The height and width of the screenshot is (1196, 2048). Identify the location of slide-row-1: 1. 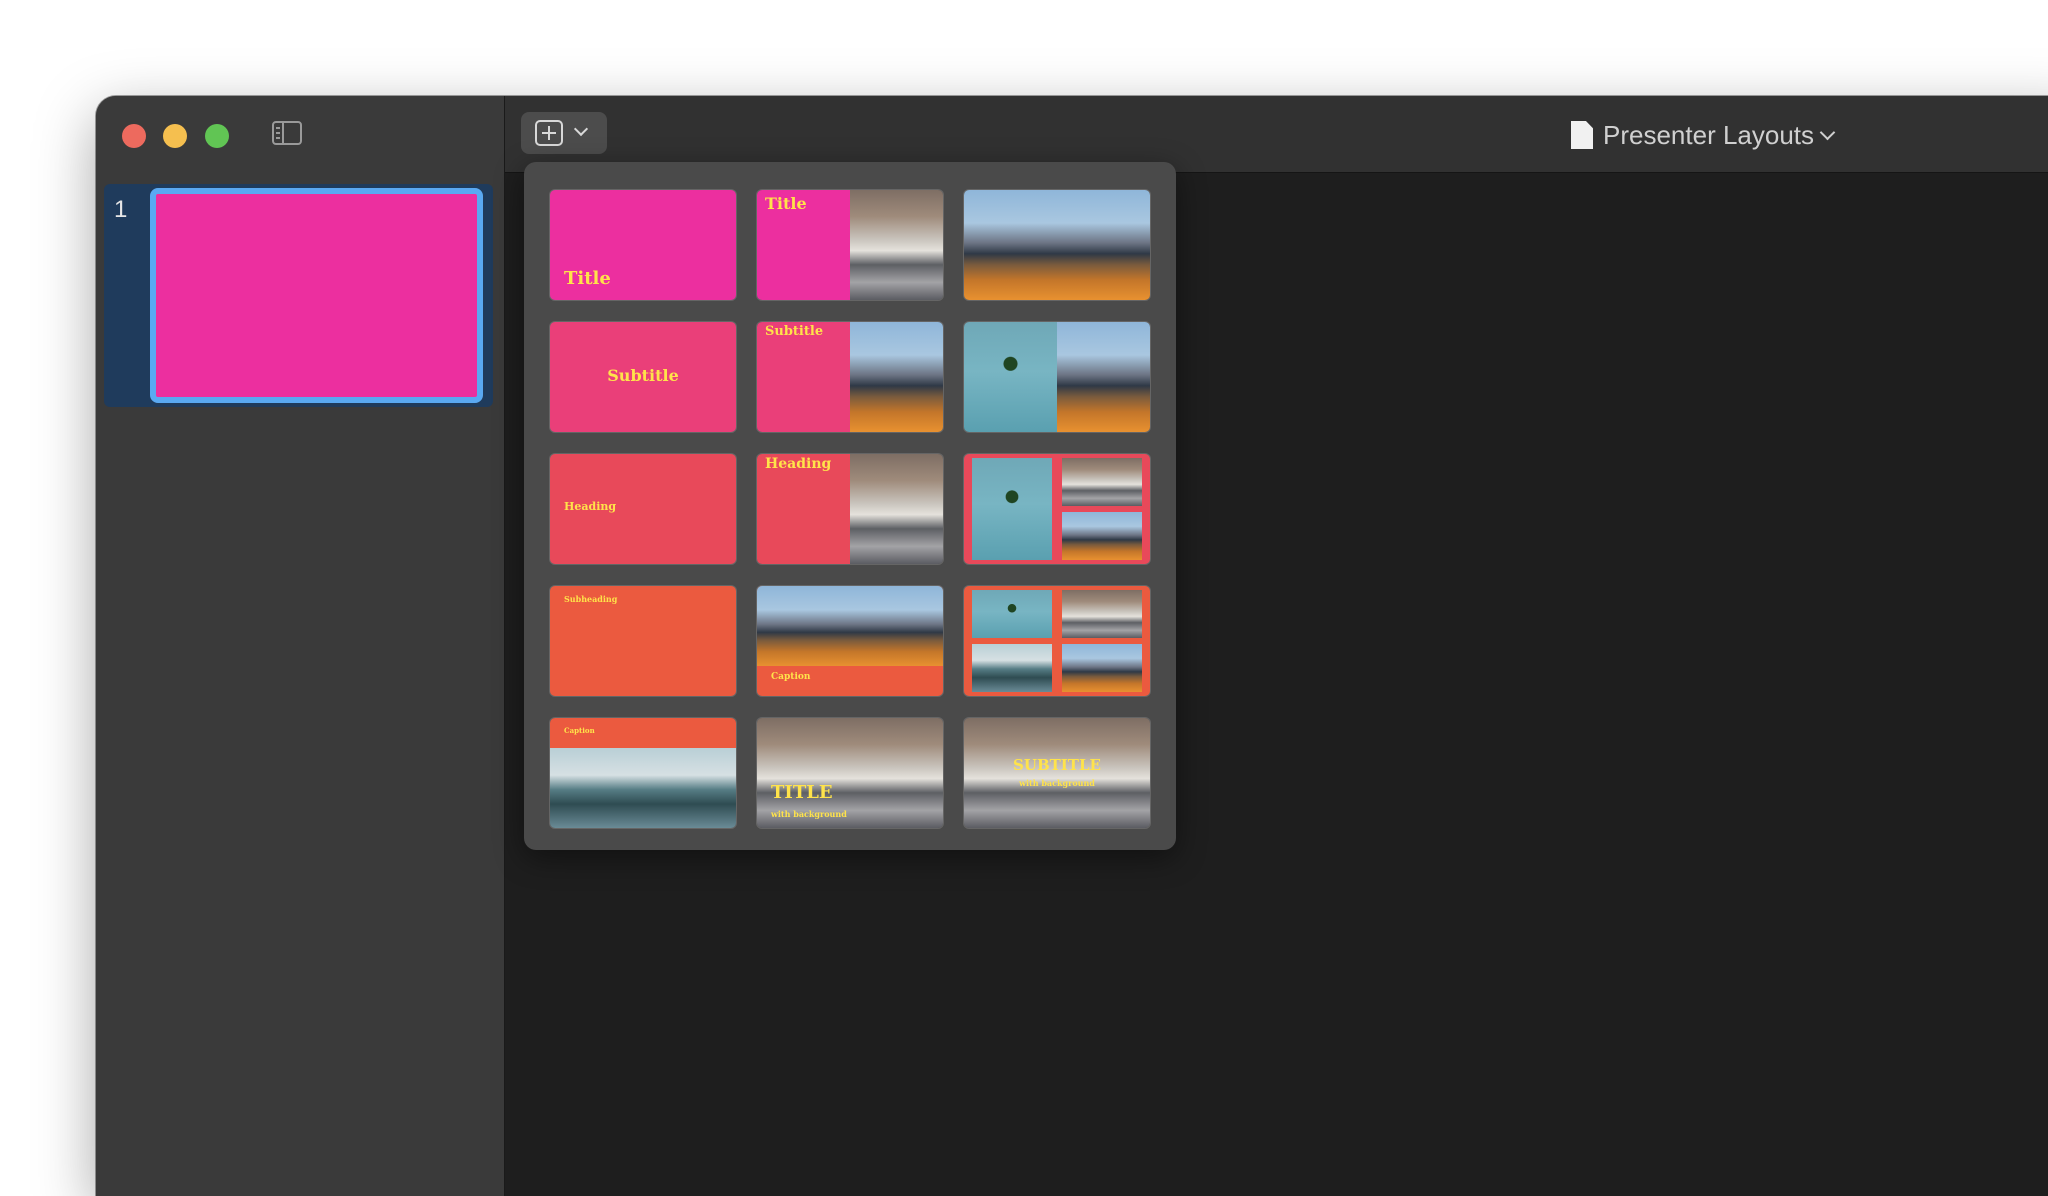
(298, 295).